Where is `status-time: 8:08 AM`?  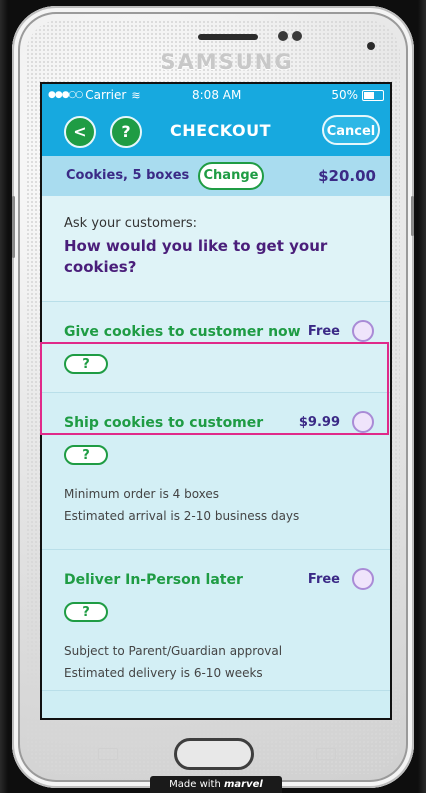 status-time: 8:08 AM is located at coordinates (217, 95).